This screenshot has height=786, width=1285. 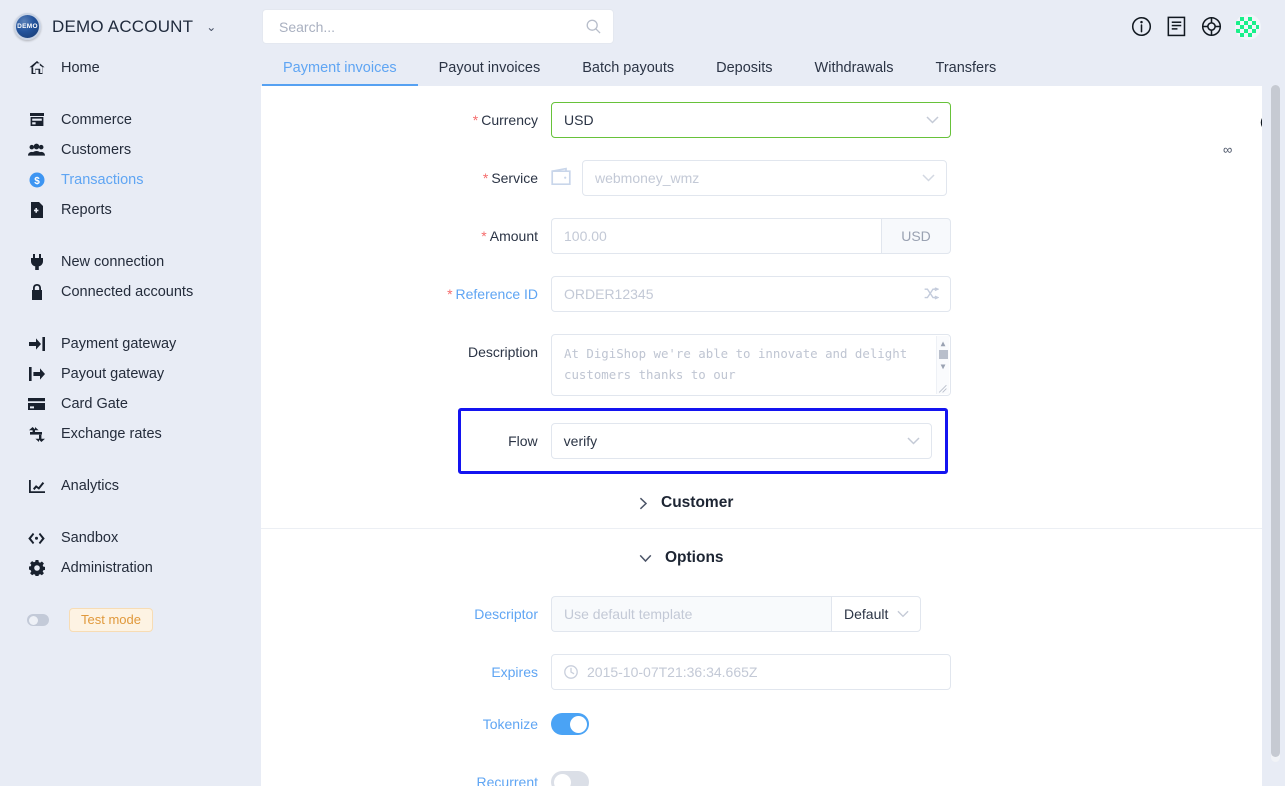 I want to click on resize-grip-icon, so click(x=943, y=389).